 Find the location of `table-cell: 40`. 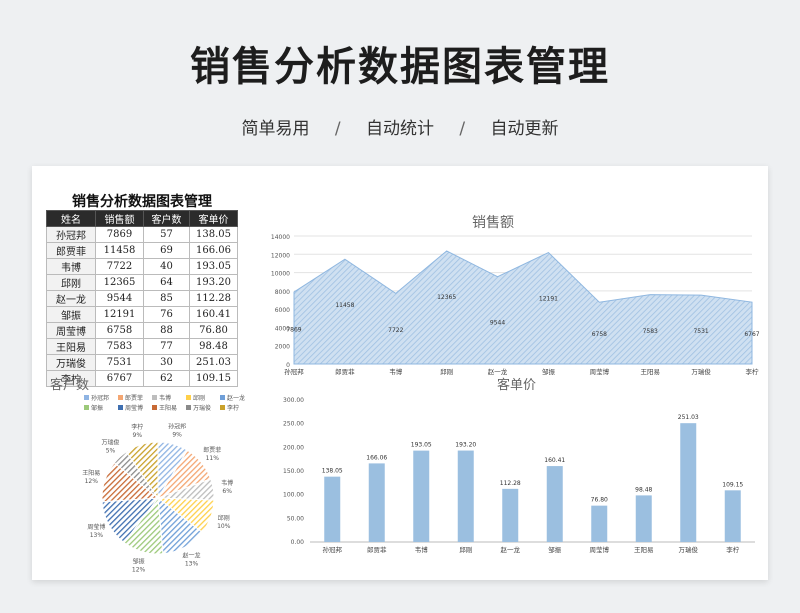

table-cell: 40 is located at coordinates (166, 266).